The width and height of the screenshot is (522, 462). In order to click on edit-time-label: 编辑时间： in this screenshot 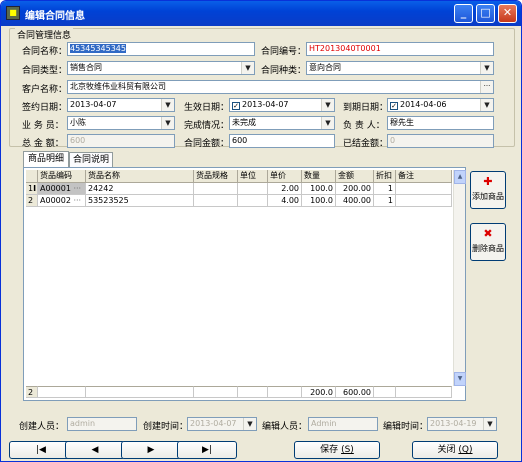, I will do `click(406, 427)`.